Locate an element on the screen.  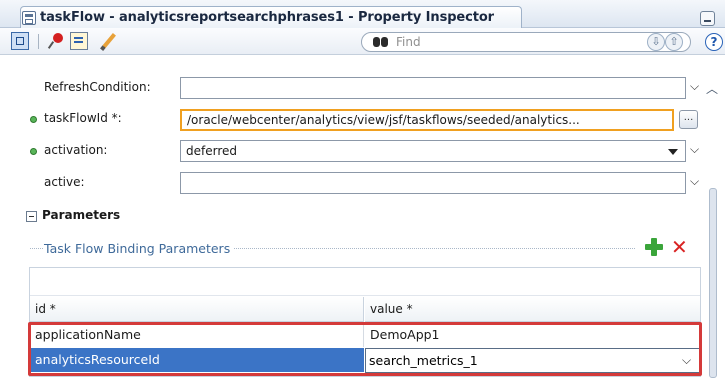
minimize-button is located at coordinates (707, 18).